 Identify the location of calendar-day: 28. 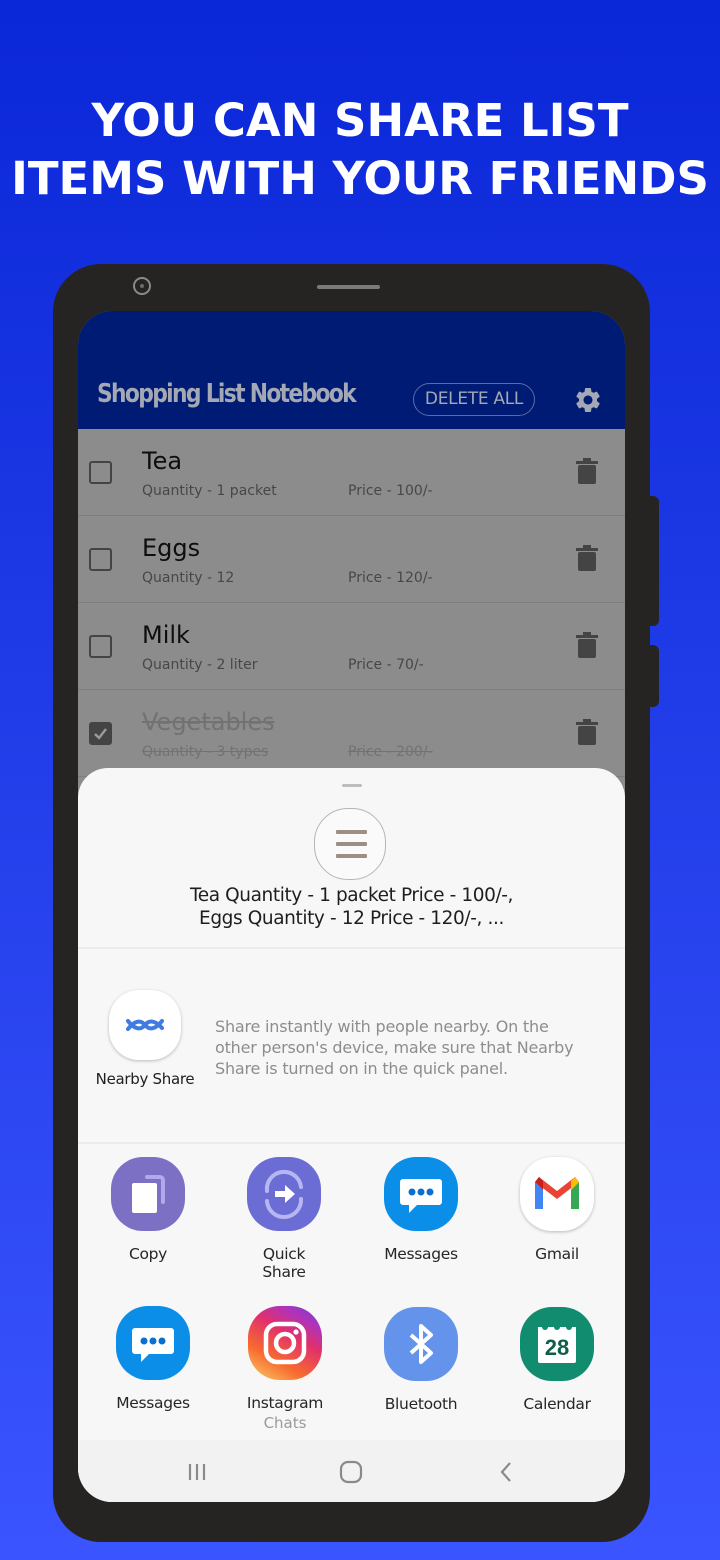
(557, 1347).